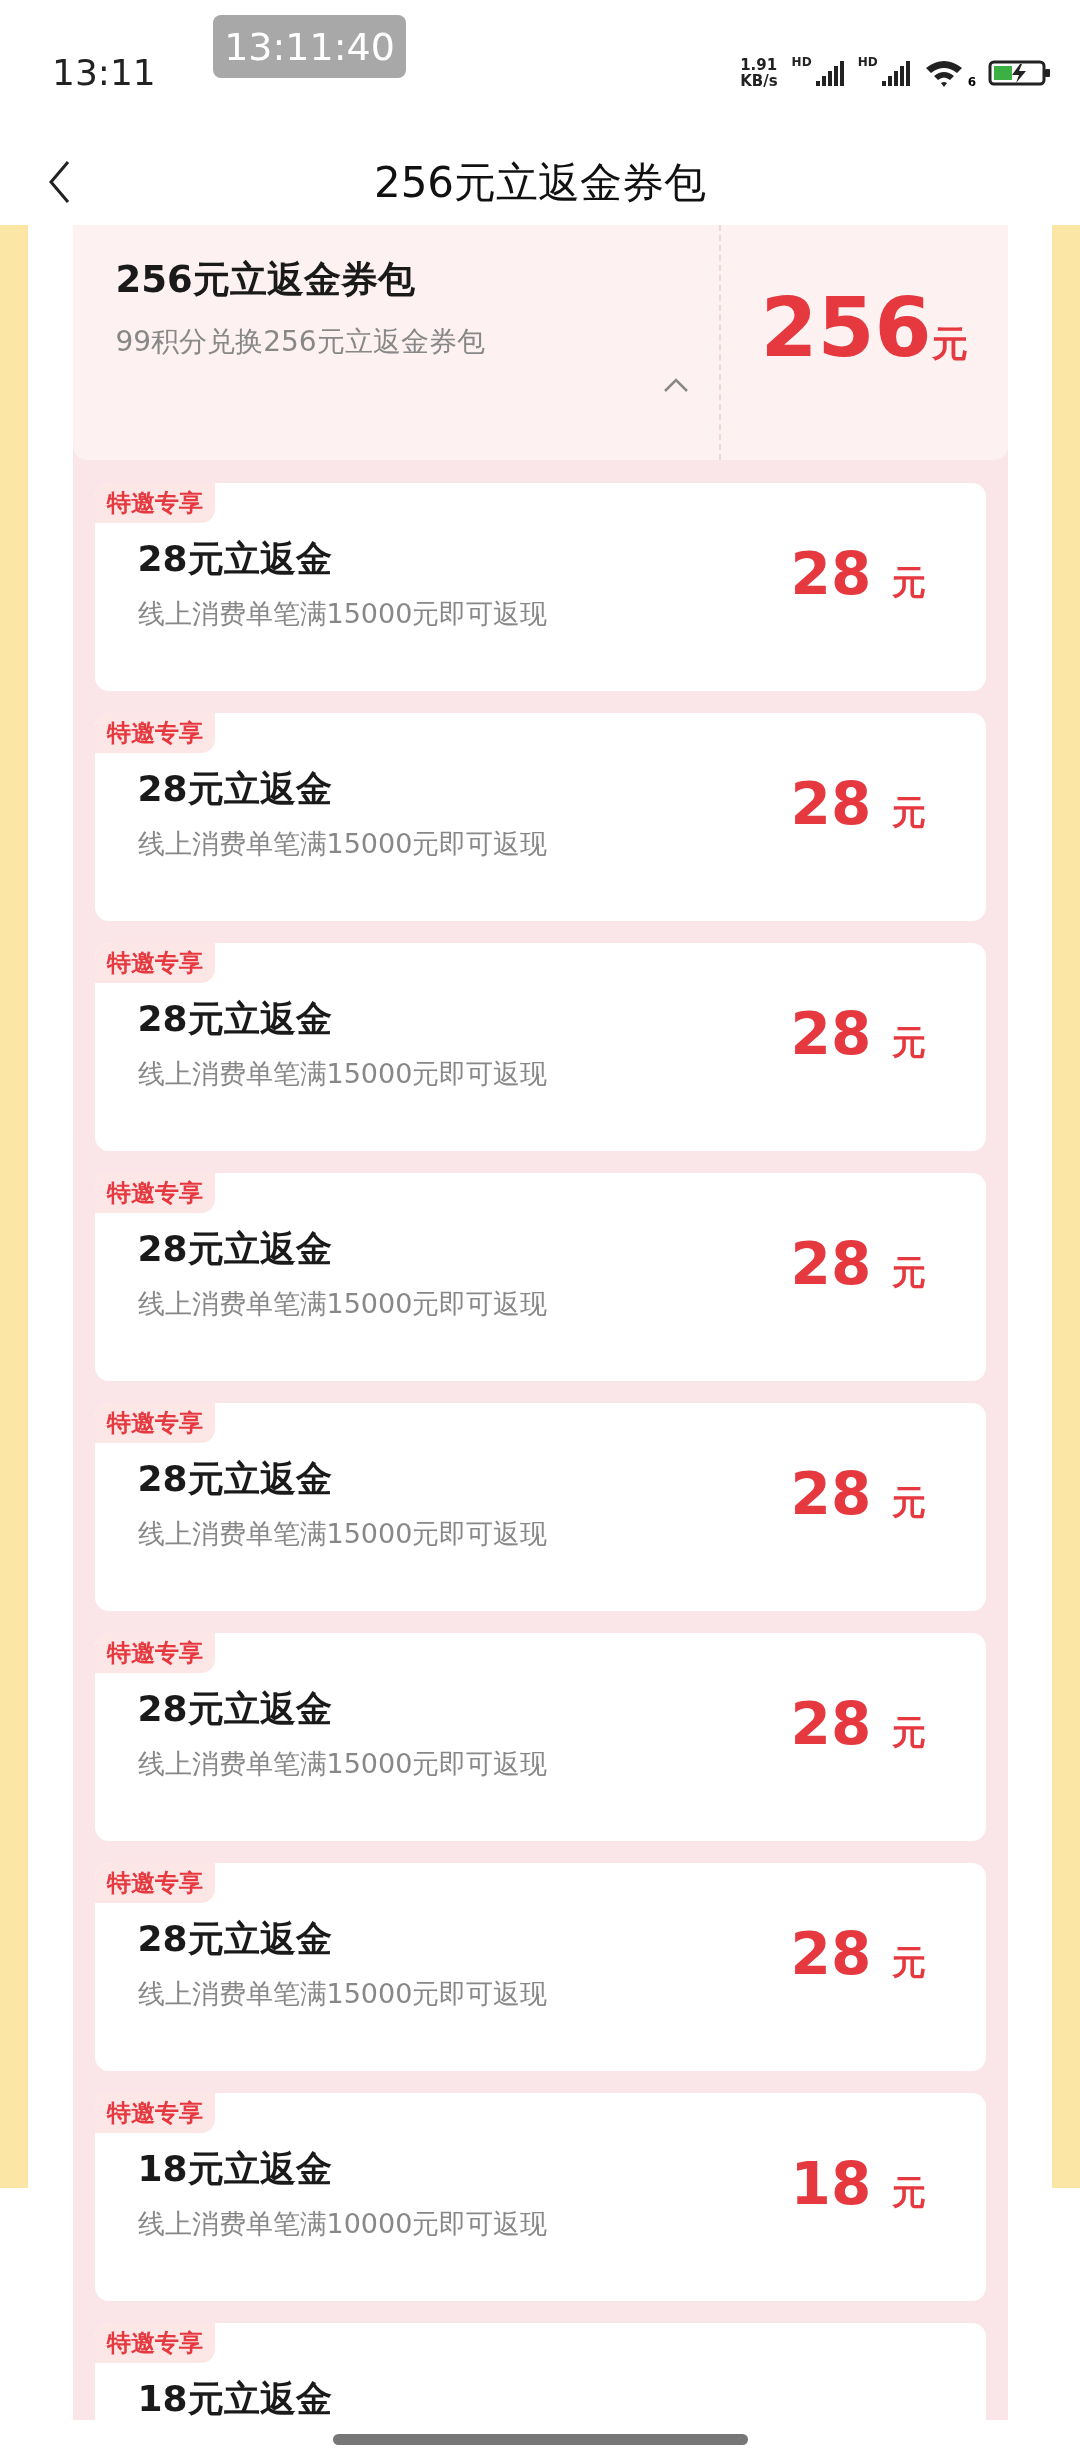 The width and height of the screenshot is (1080, 2460). What do you see at coordinates (540, 2197) in the screenshot?
I see `coupon-card: 特邀专享 18元立返金 线上消费单笔满10000元即可返现 18 元` at bounding box center [540, 2197].